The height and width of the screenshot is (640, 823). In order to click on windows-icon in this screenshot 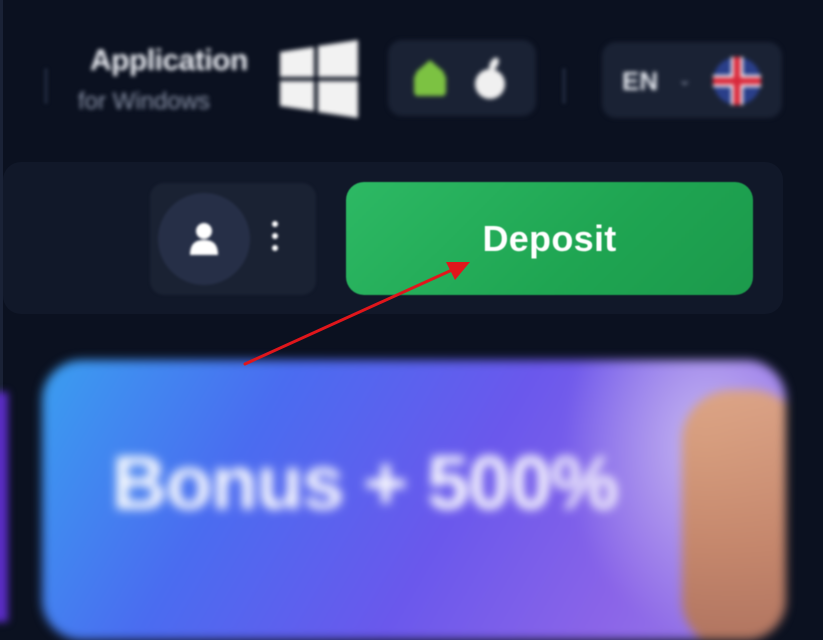, I will do `click(319, 79)`.